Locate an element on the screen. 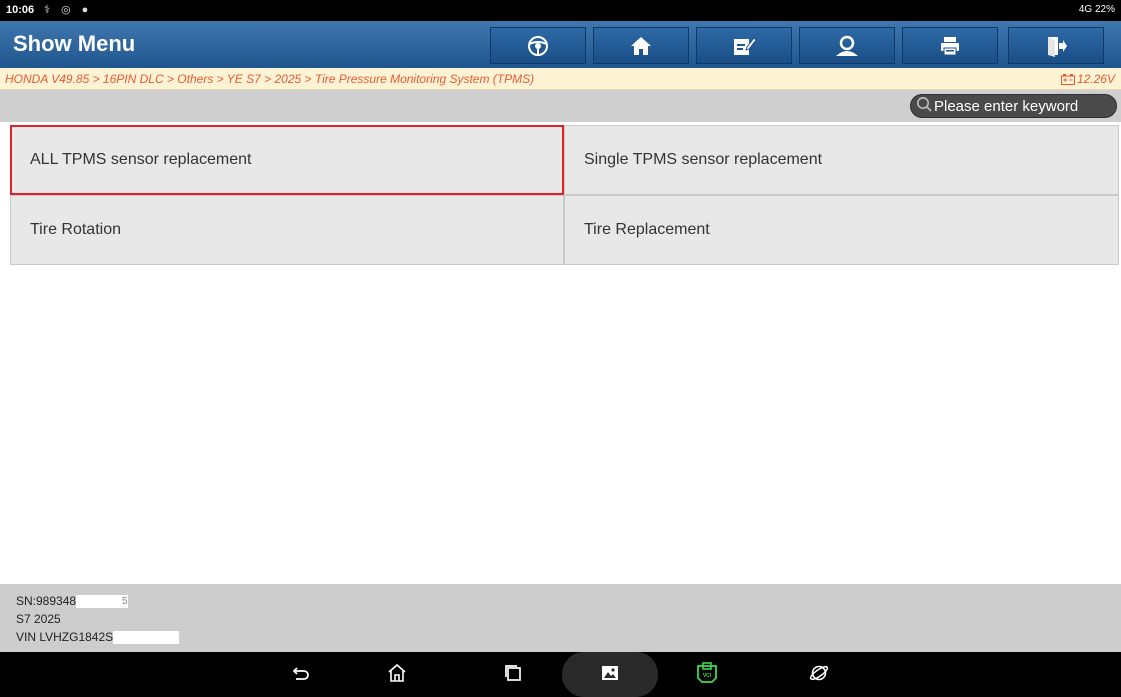 The width and height of the screenshot is (1121, 697). exit-icon is located at coordinates (1056, 46).